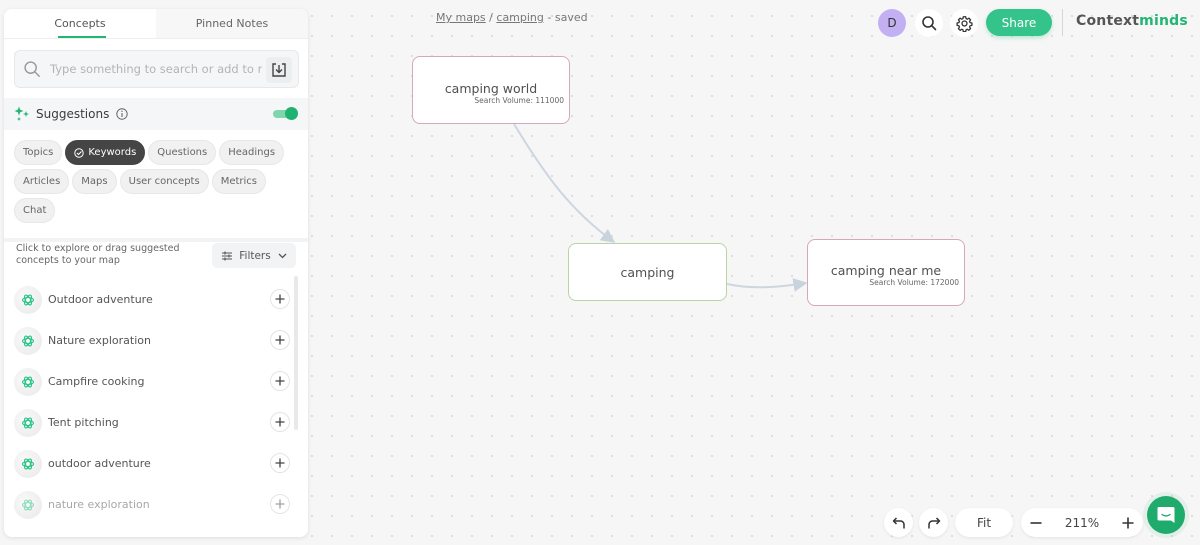 The width and height of the screenshot is (1200, 545). I want to click on brand-primary: Context, so click(1108, 21).